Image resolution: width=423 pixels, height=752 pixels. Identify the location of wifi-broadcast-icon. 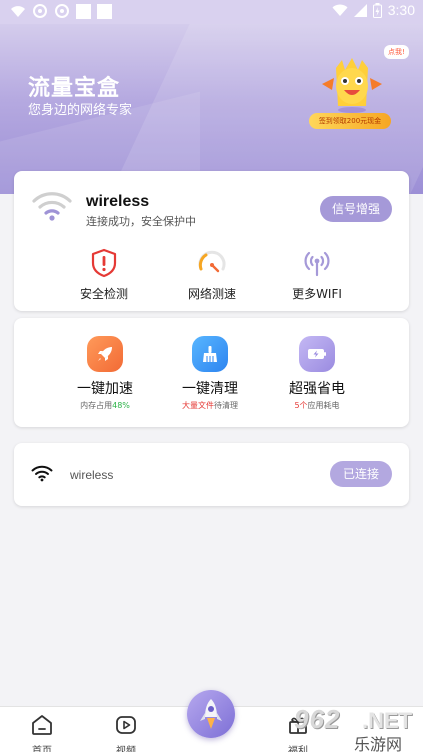
(317, 264).